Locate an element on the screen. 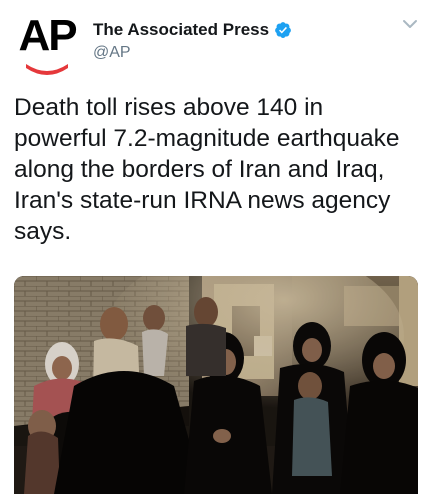 This screenshot has width=432, height=494. ap-logo-arc is located at coordinates (47, 69).